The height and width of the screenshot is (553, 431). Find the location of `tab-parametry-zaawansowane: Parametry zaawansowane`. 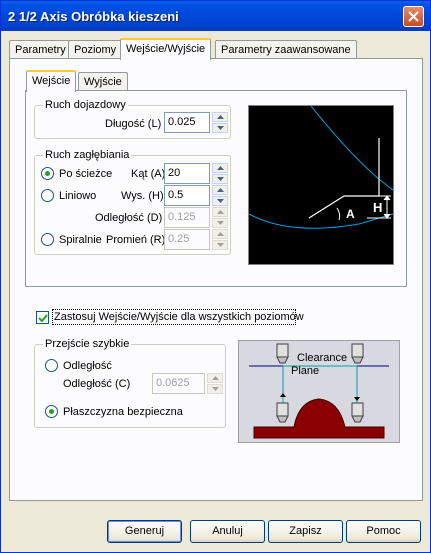

tab-parametry-zaawansowane: Parametry zaawansowane is located at coordinates (286, 49).